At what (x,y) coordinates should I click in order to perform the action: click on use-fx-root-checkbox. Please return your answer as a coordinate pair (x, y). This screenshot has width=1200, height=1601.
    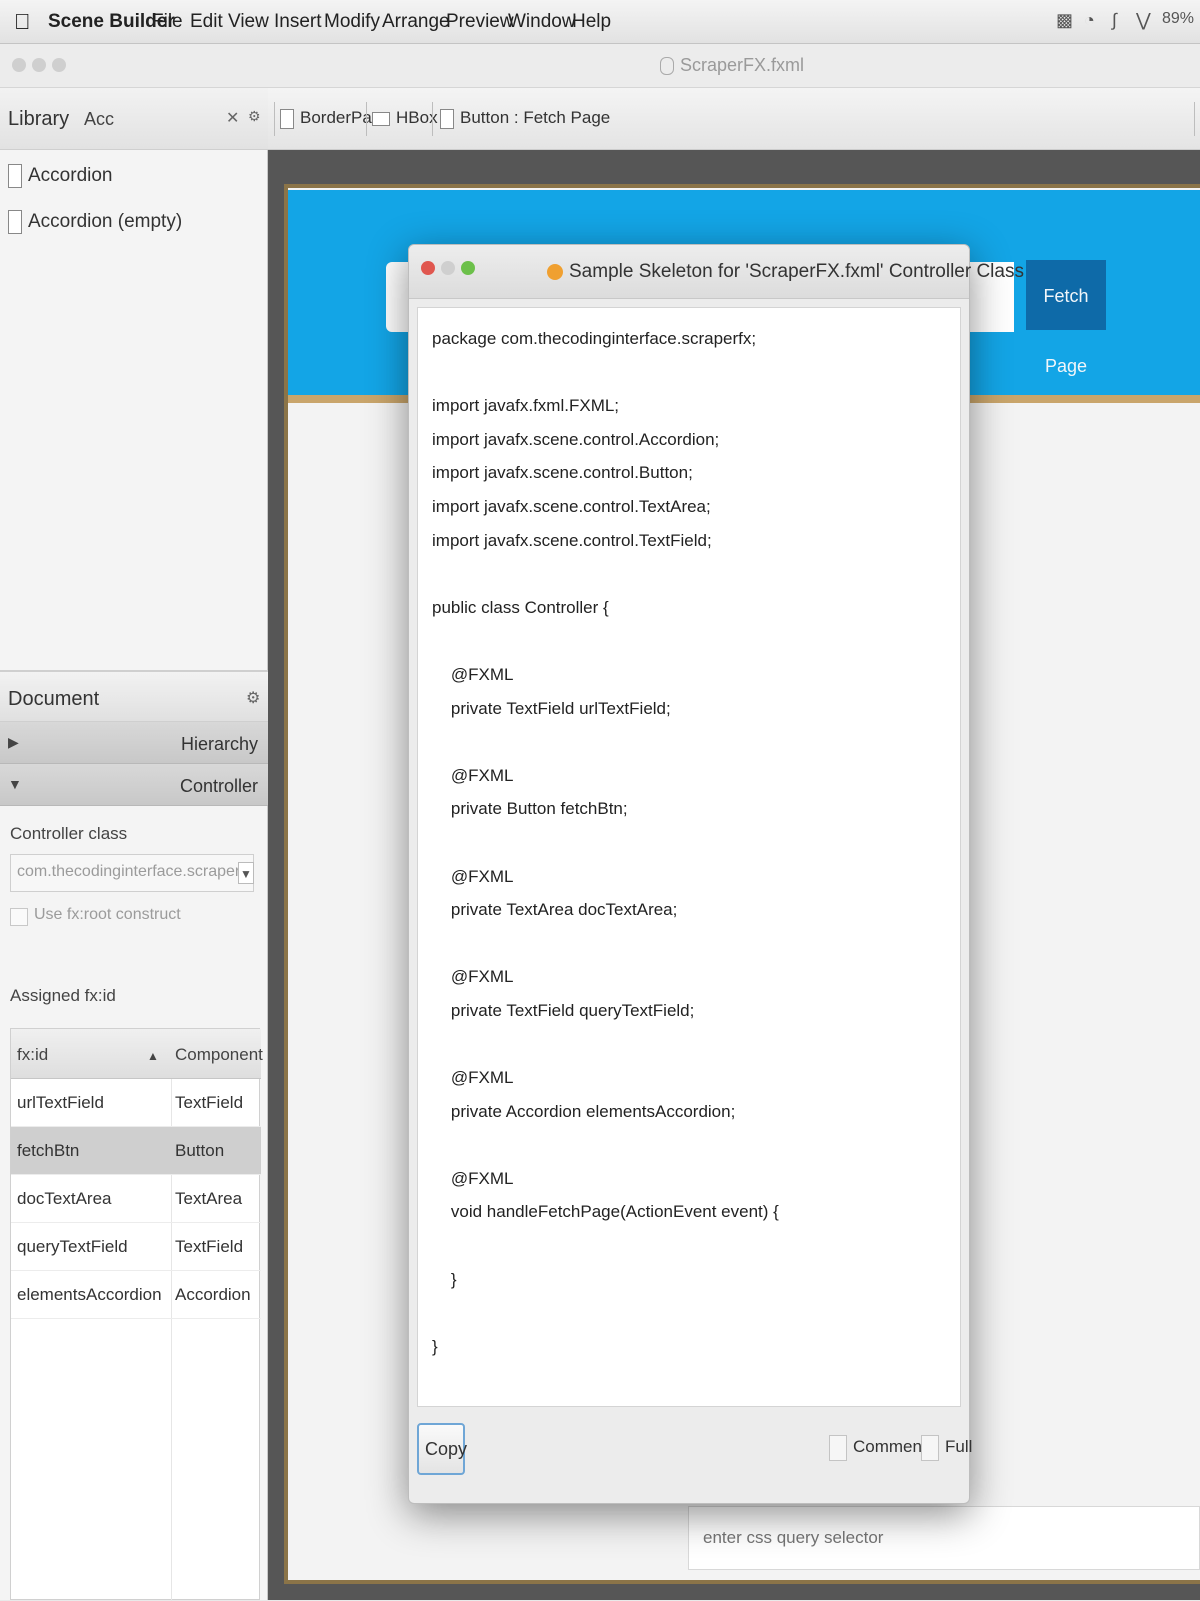
    Looking at the image, I should click on (19, 917).